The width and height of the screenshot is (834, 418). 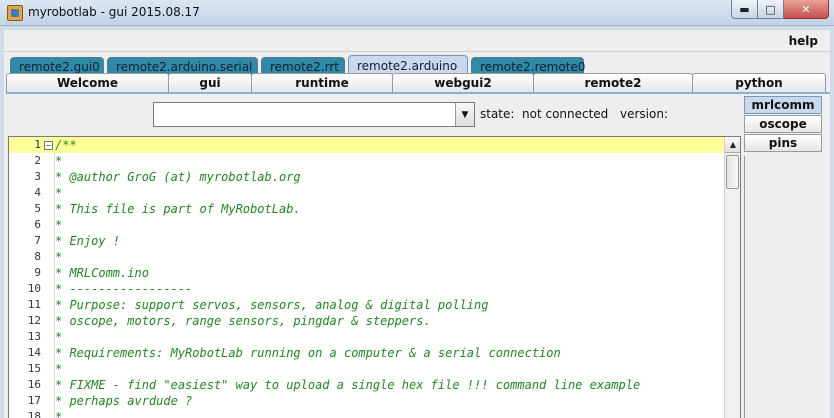 What do you see at coordinates (464, 114) in the screenshot?
I see `dropdown-arrow-button: ▼` at bounding box center [464, 114].